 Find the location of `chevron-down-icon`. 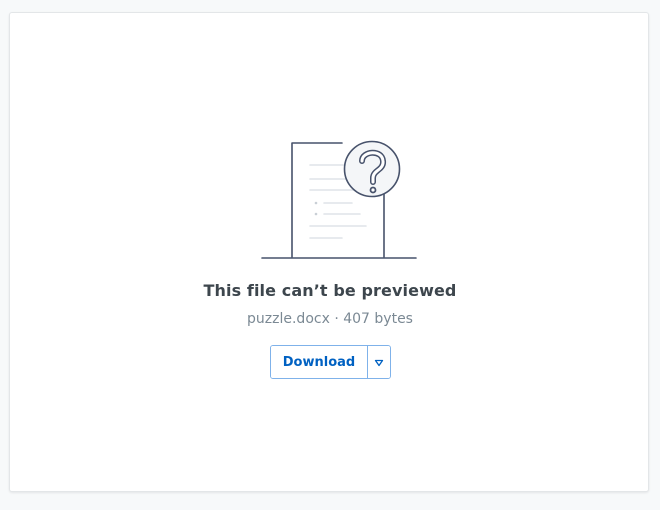

chevron-down-icon is located at coordinates (379, 362).